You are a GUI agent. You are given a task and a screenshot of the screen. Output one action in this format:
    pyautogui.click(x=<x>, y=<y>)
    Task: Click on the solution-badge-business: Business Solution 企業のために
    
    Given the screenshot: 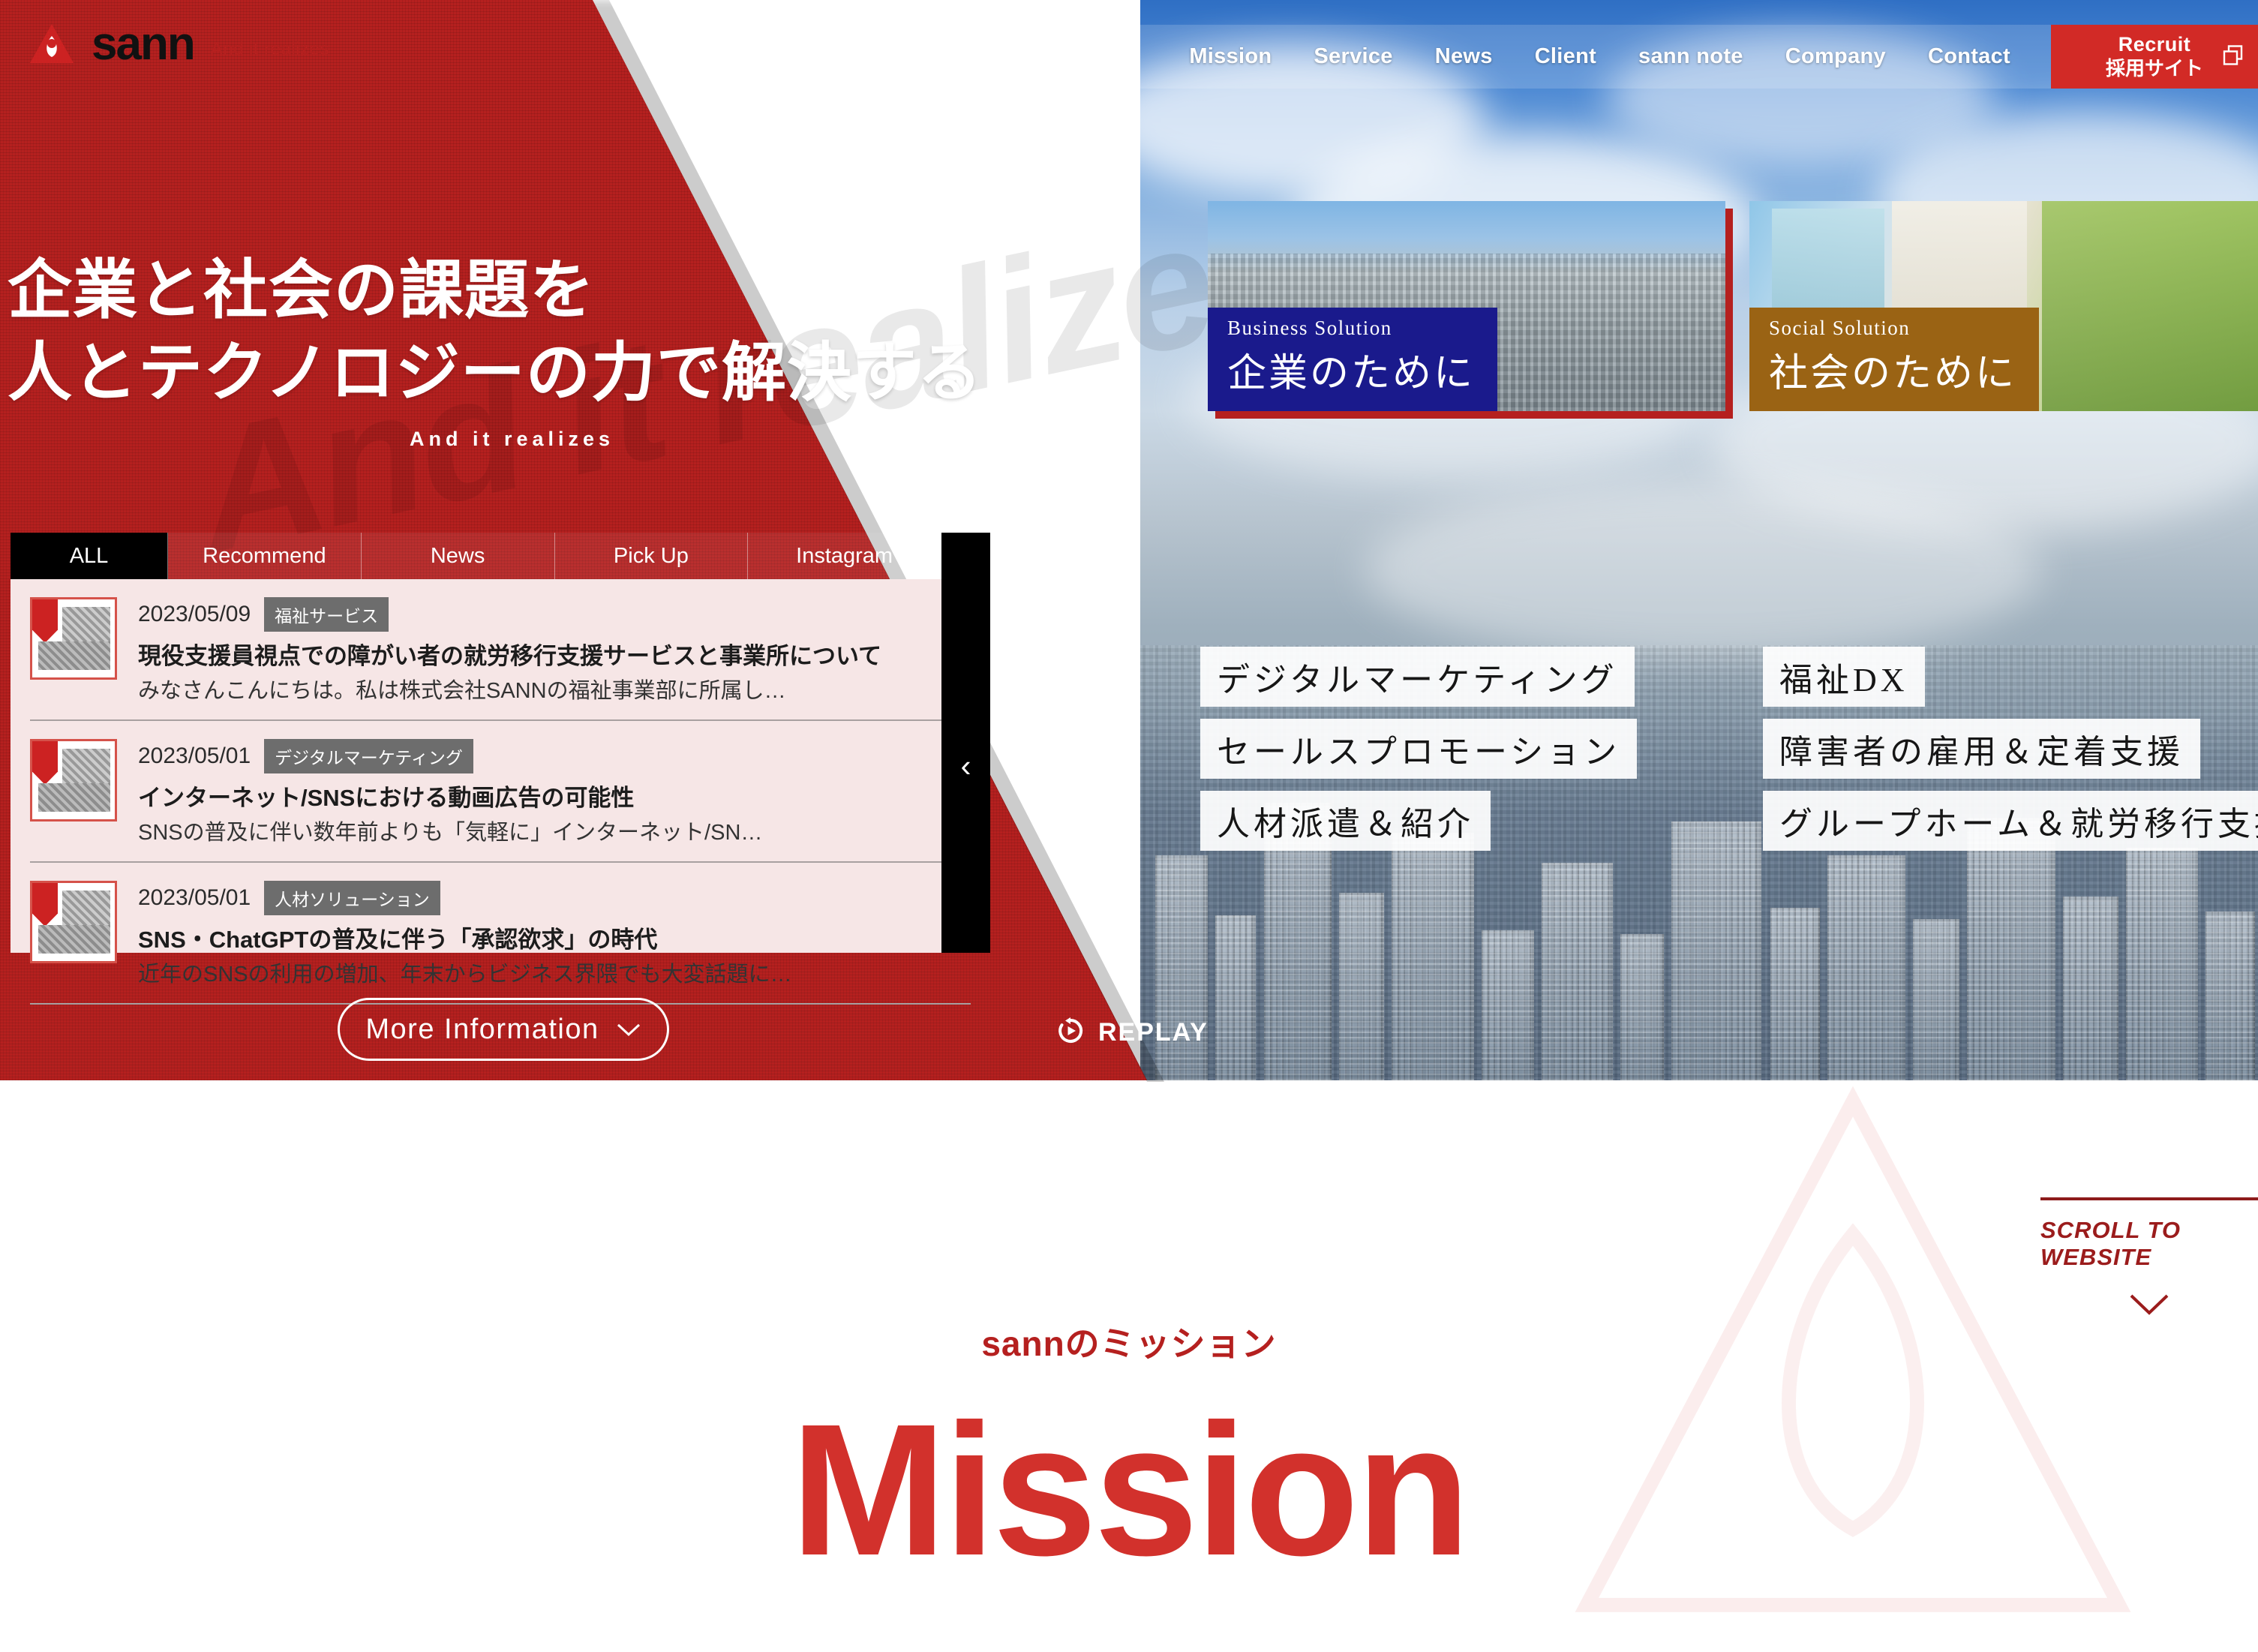 What is the action you would take?
    pyautogui.click(x=1353, y=359)
    